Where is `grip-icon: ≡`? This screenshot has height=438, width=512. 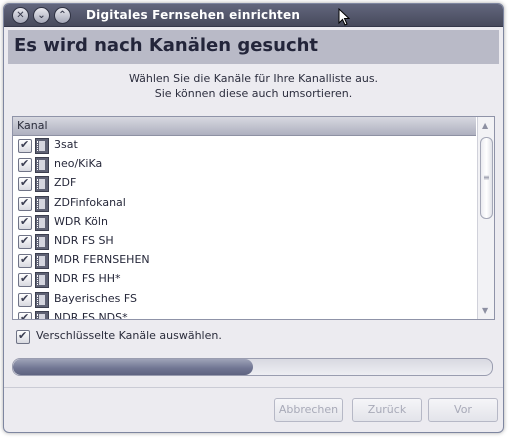 grip-icon: ≡ is located at coordinates (486, 177).